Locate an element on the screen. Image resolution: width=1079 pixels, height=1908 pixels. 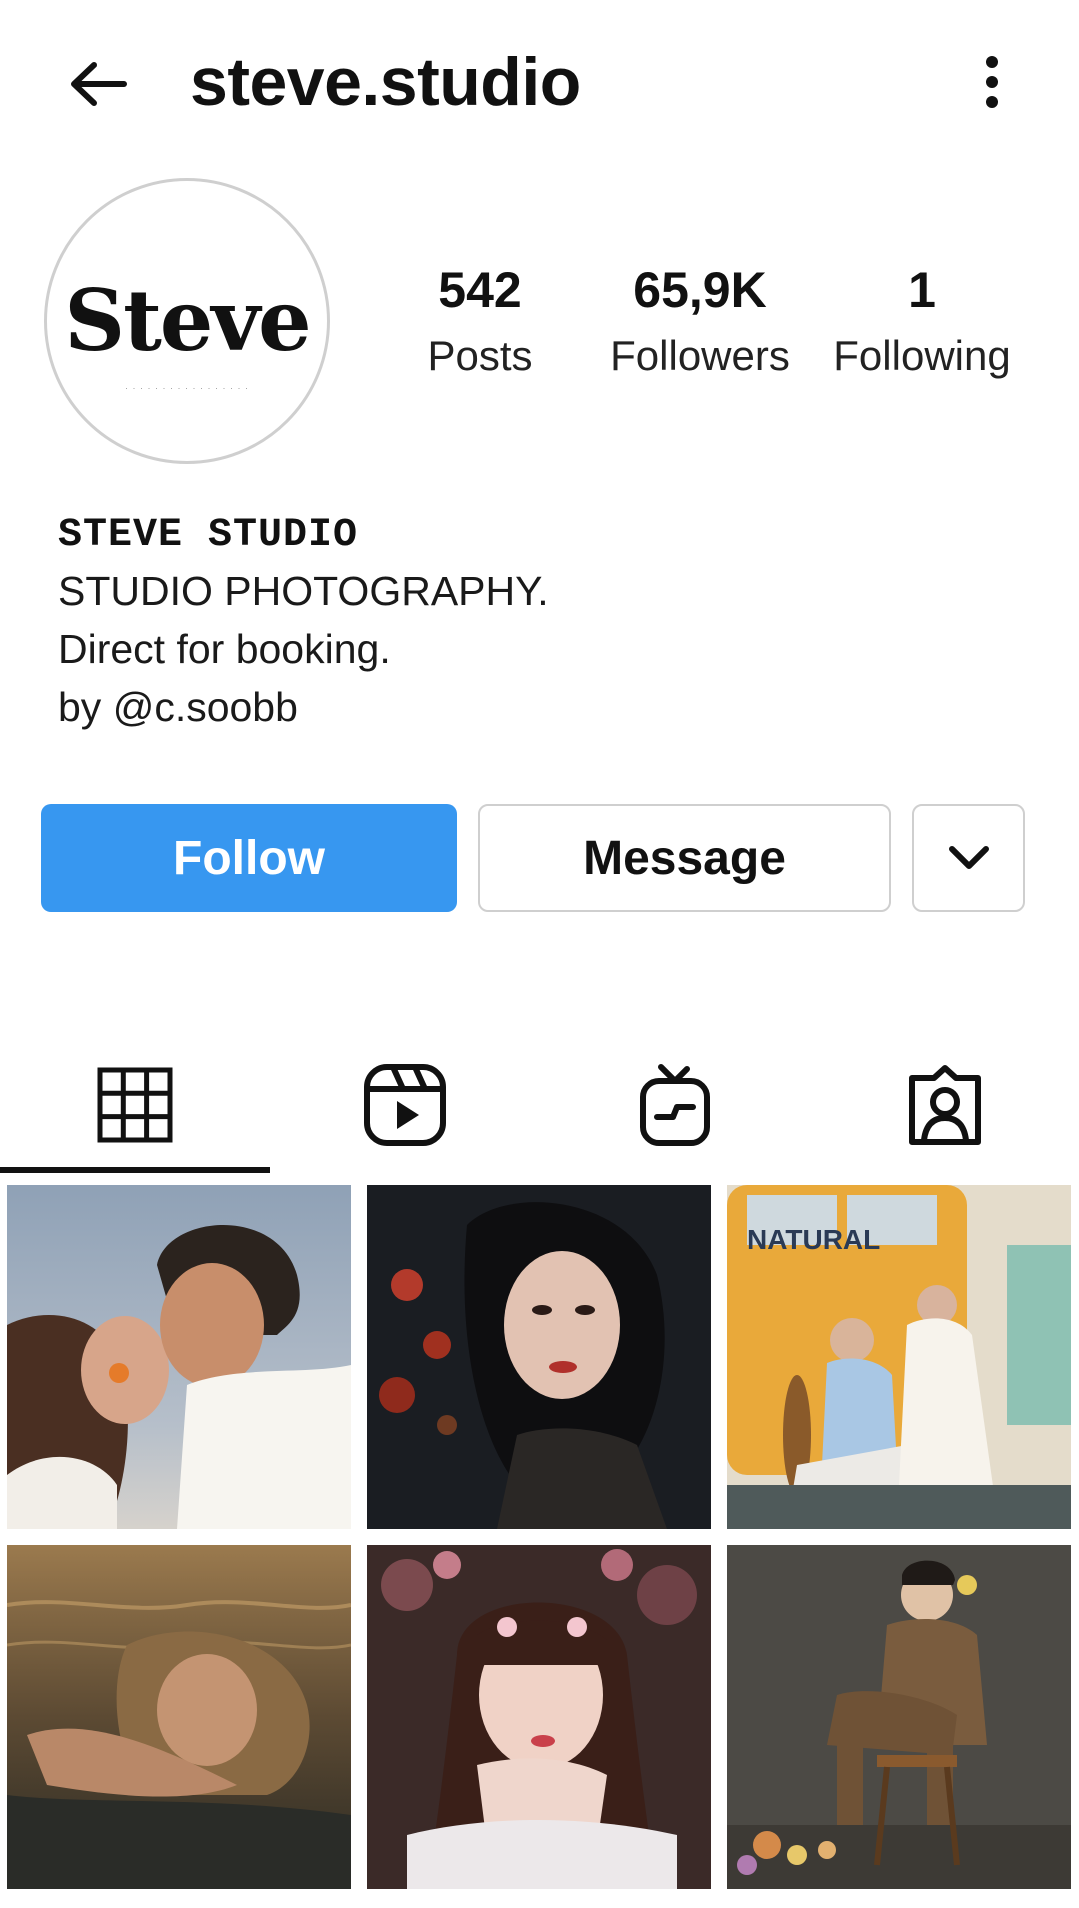
stat-following: 1 Following is located at coordinates (922, 322).